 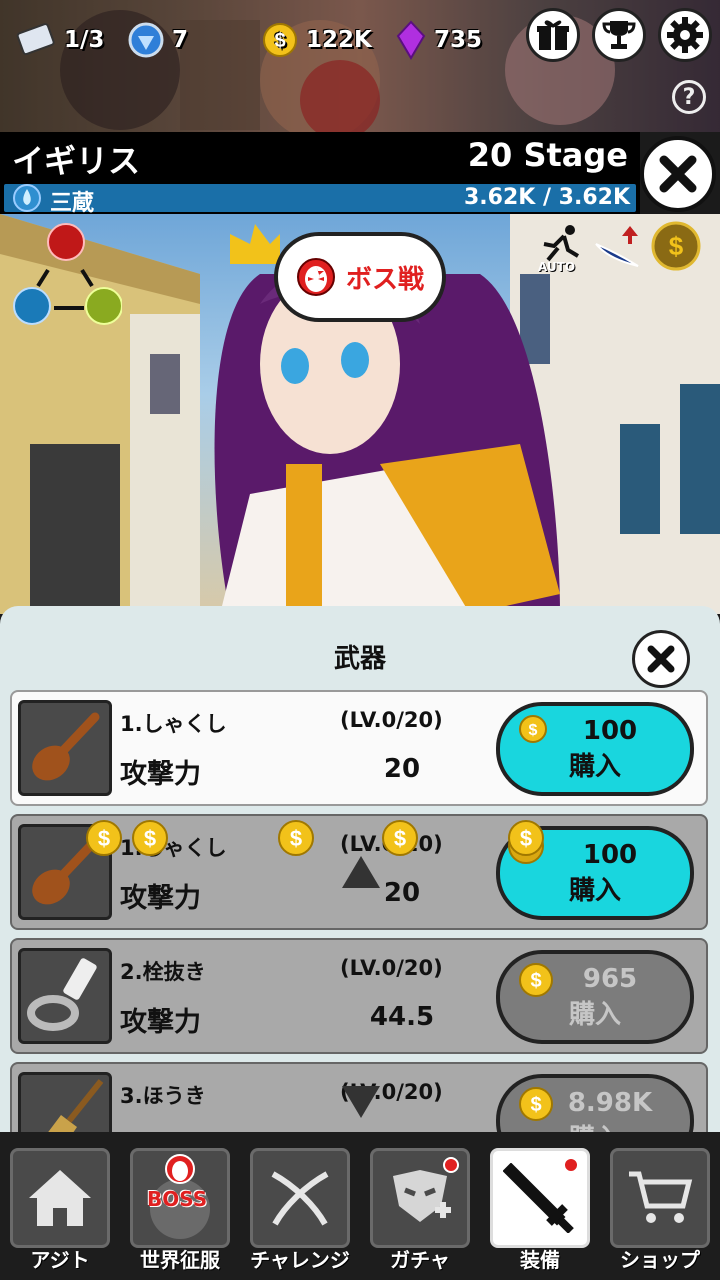 What do you see at coordinates (67, 274) in the screenshot?
I see `element-cycle-icon` at bounding box center [67, 274].